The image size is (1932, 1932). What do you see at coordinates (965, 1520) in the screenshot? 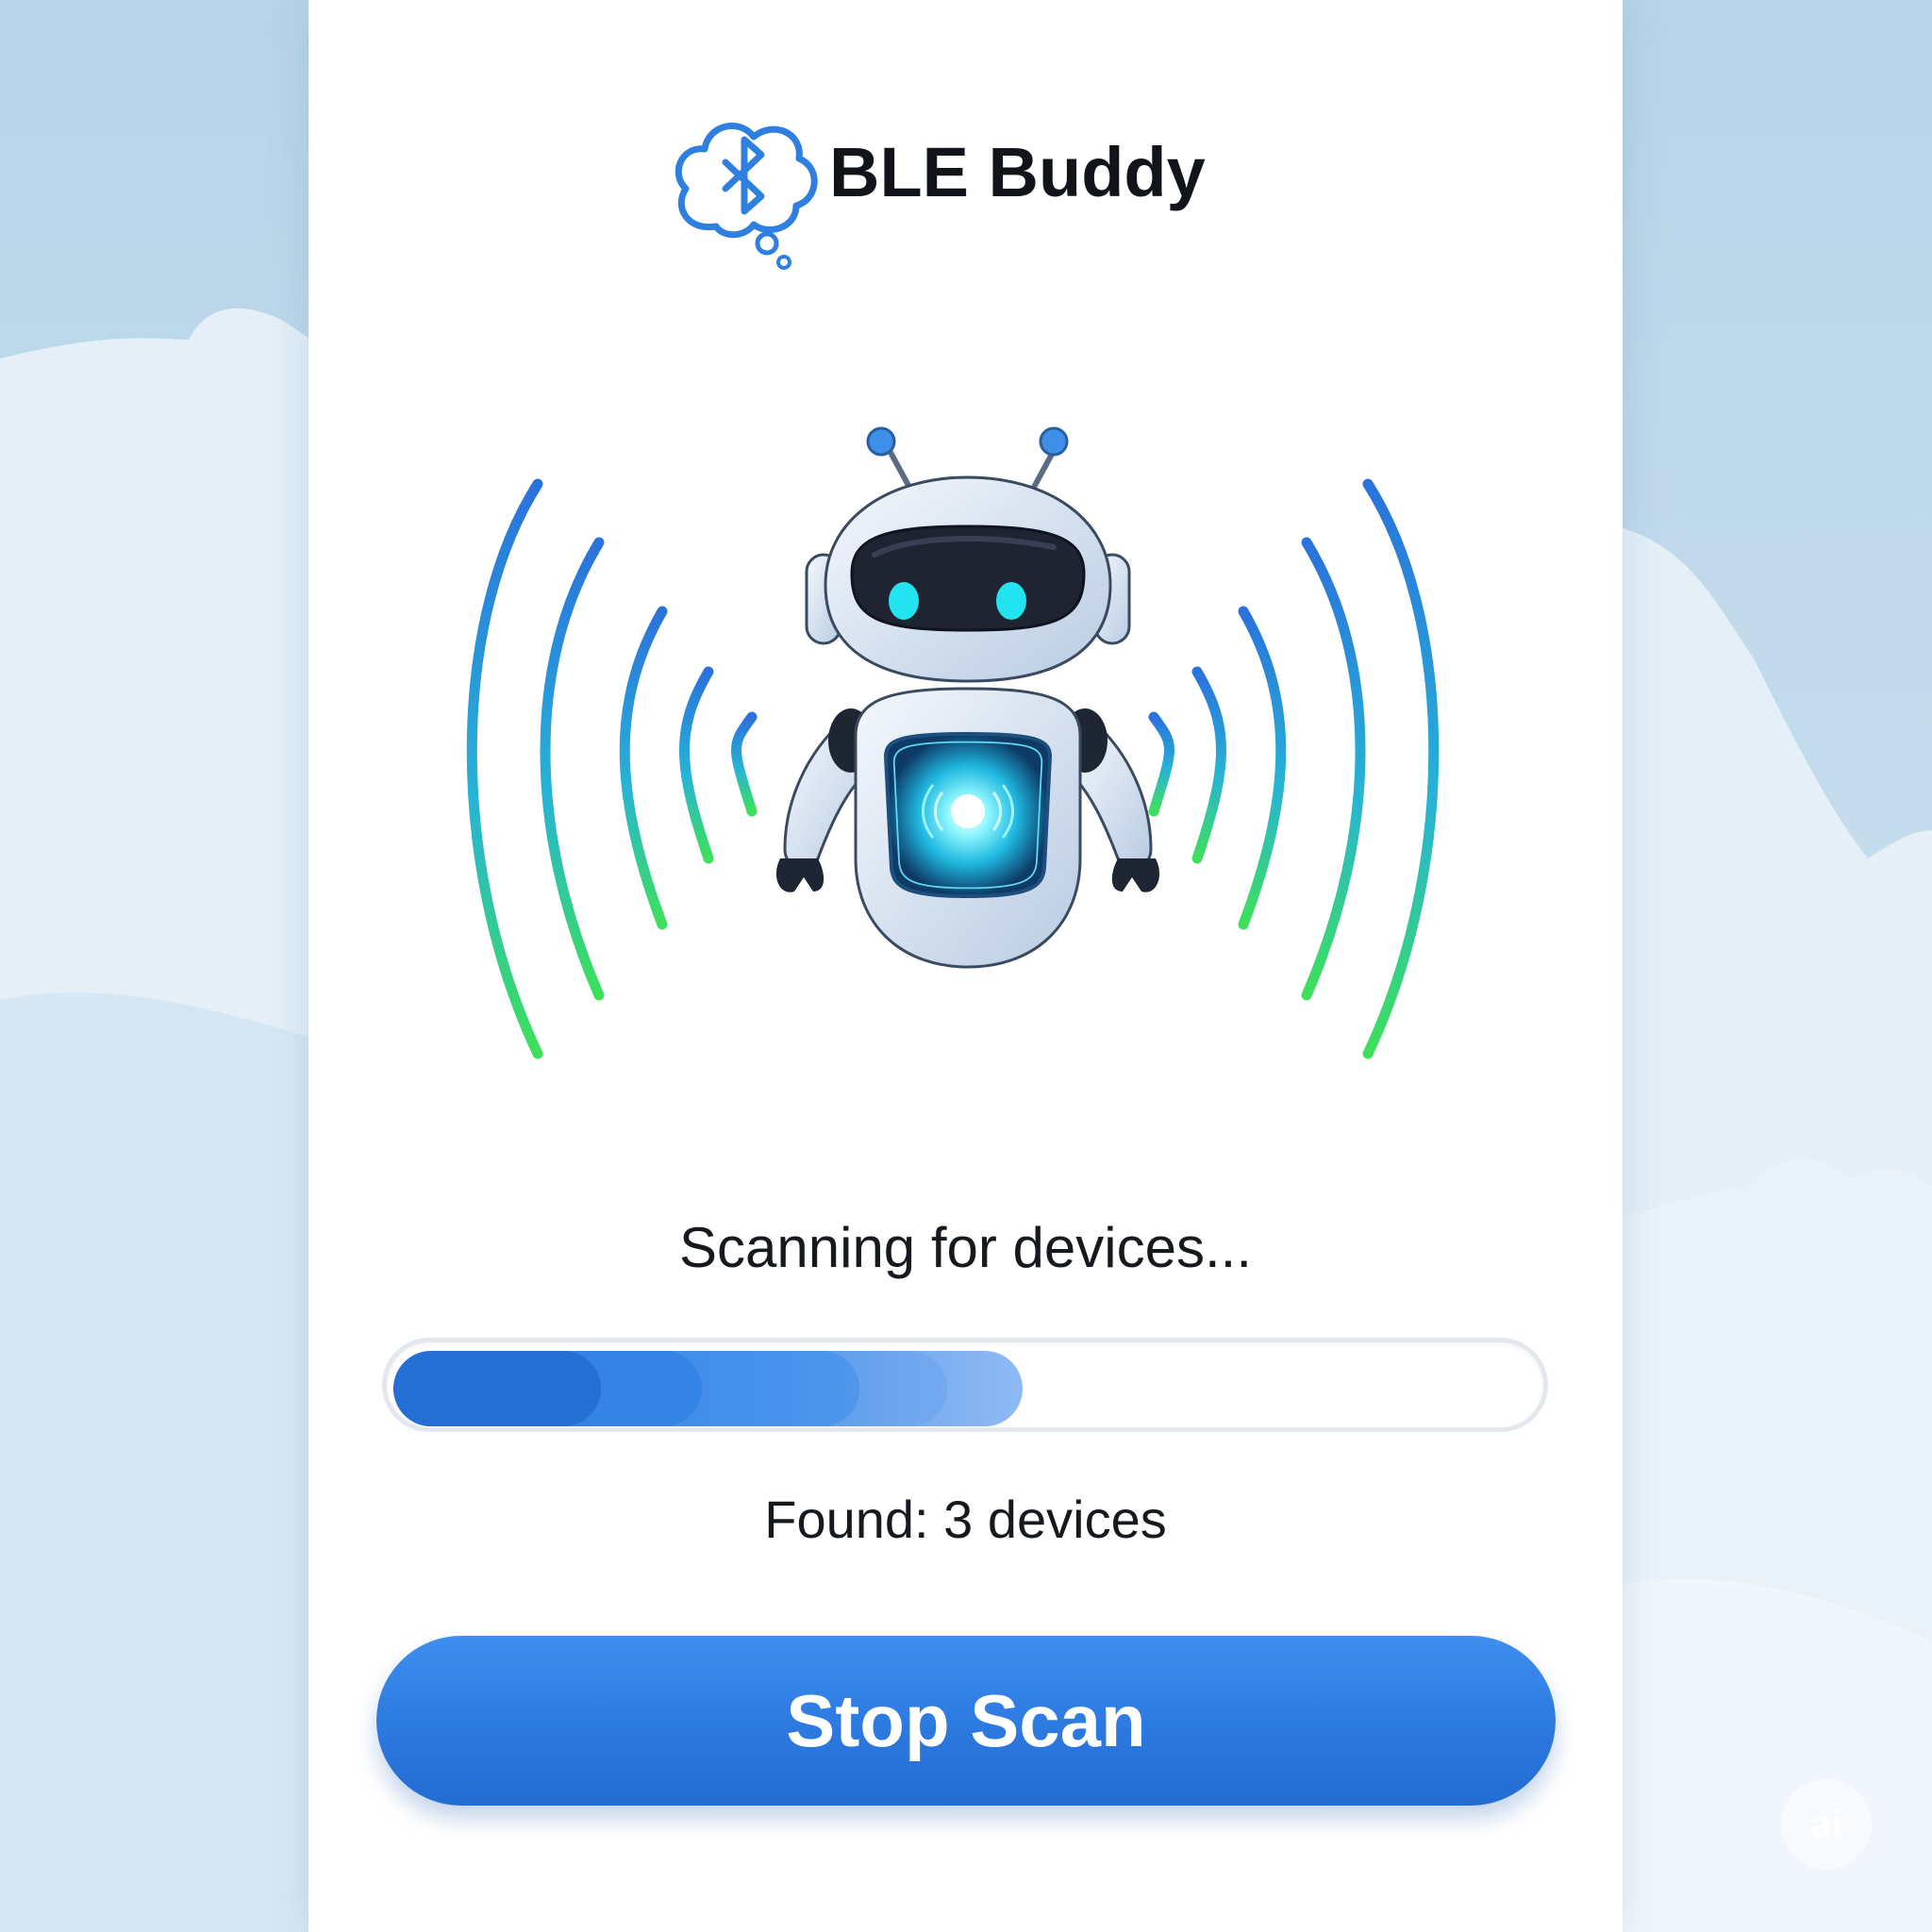
I see `devices-found-text: Found: 3 devices` at bounding box center [965, 1520].